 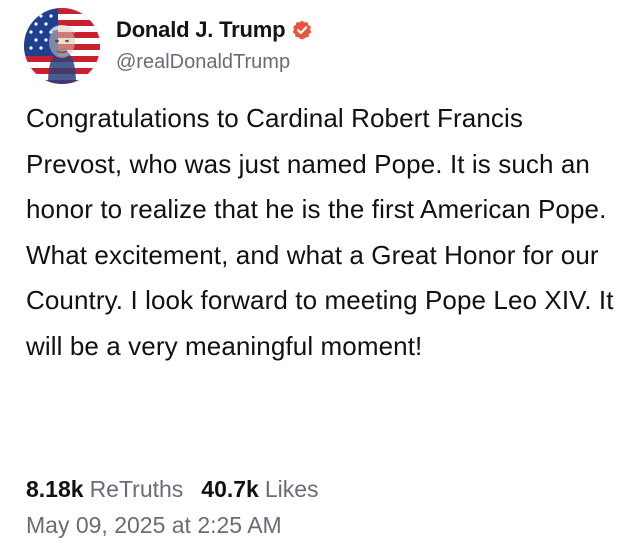 I want to click on likes-label: Likes, so click(x=291, y=489).